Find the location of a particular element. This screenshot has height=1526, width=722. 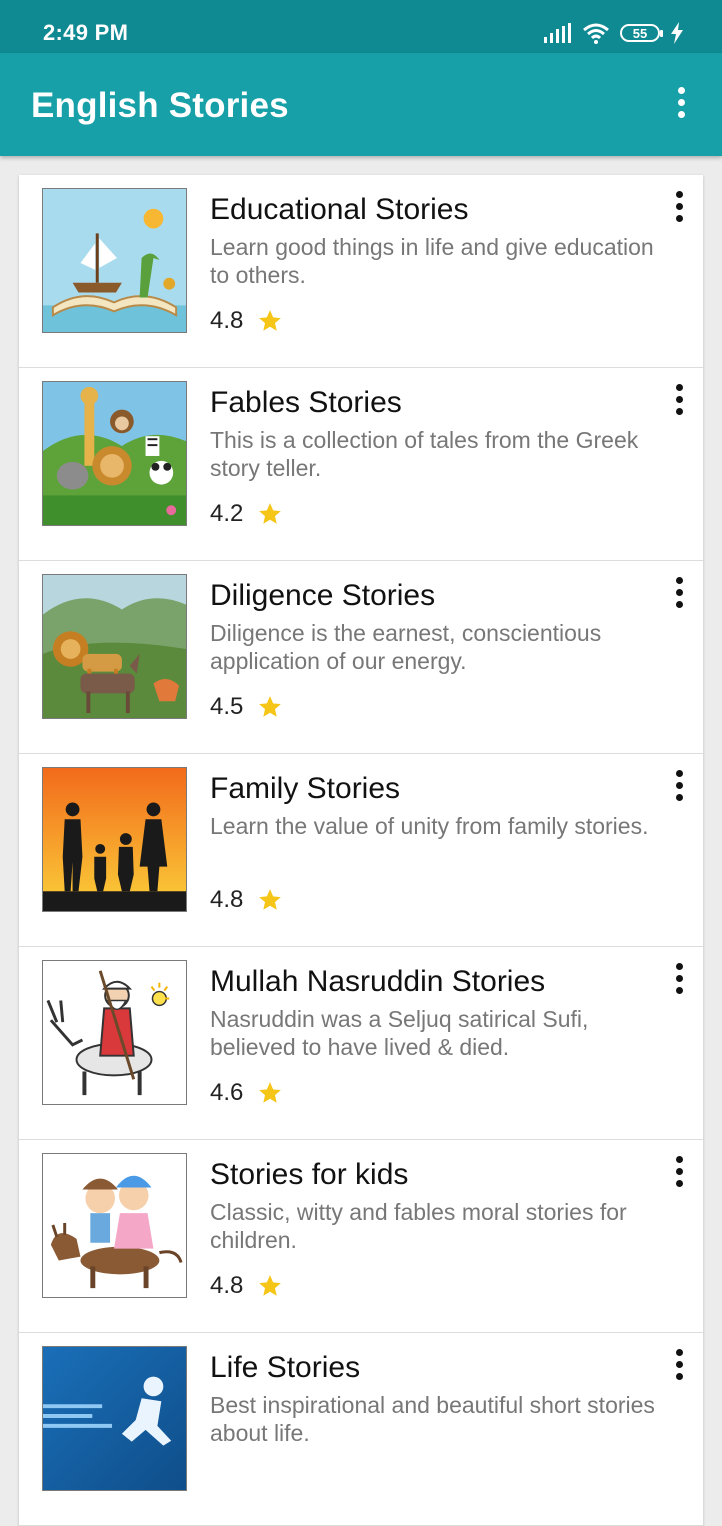

signal-icon is located at coordinates (557, 33).